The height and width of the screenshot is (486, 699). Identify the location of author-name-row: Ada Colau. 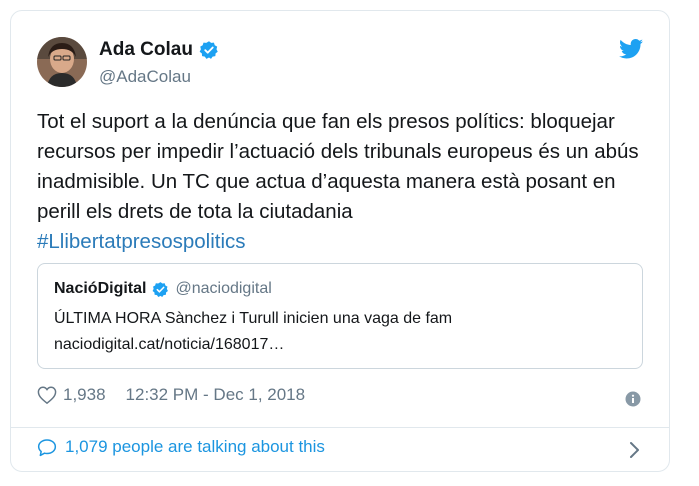
(159, 50).